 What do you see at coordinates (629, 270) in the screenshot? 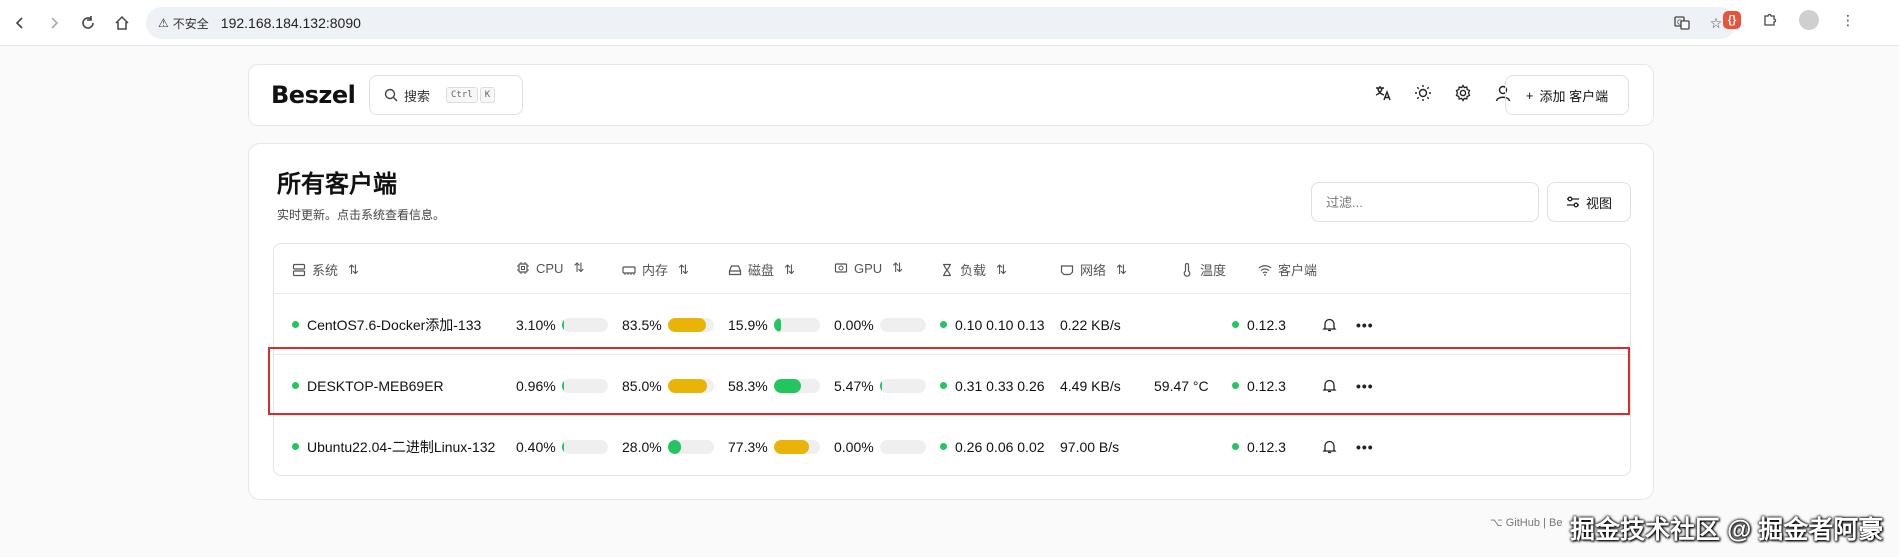
I see `memory-icon` at bounding box center [629, 270].